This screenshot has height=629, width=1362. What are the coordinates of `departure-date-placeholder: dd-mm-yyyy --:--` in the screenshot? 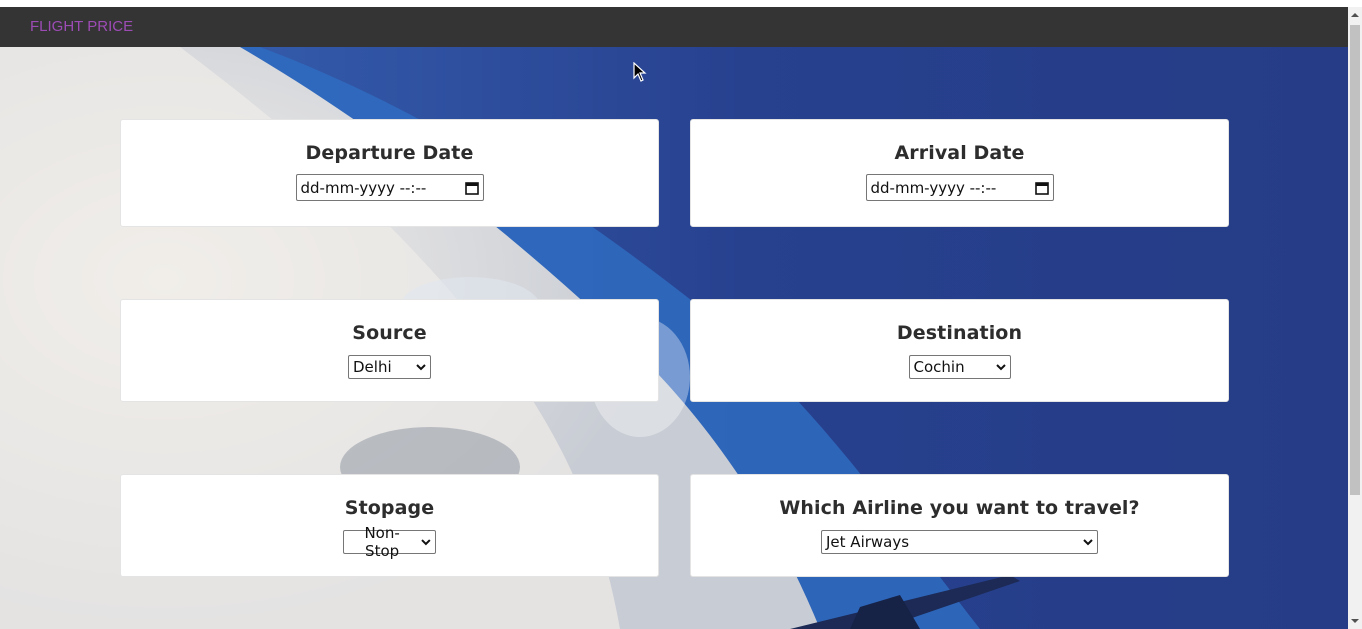 It's located at (363, 187).